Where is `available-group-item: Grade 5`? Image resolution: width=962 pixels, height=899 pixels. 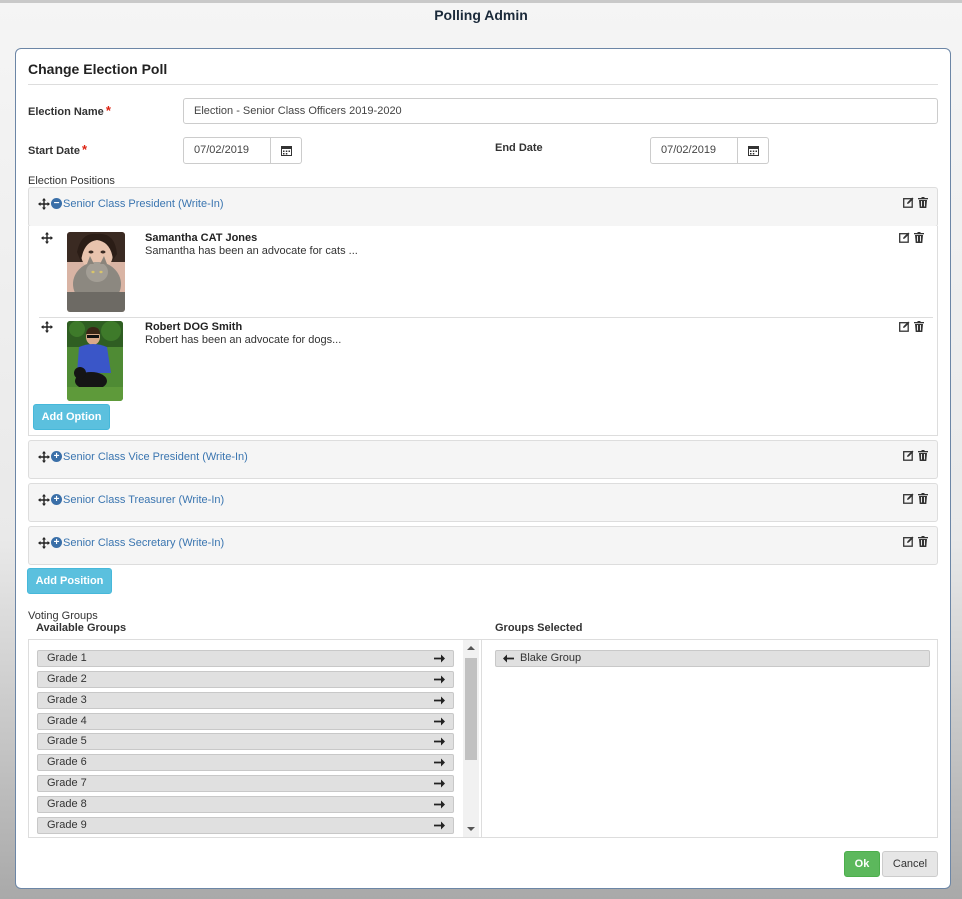
available-group-item: Grade 5 is located at coordinates (245, 741).